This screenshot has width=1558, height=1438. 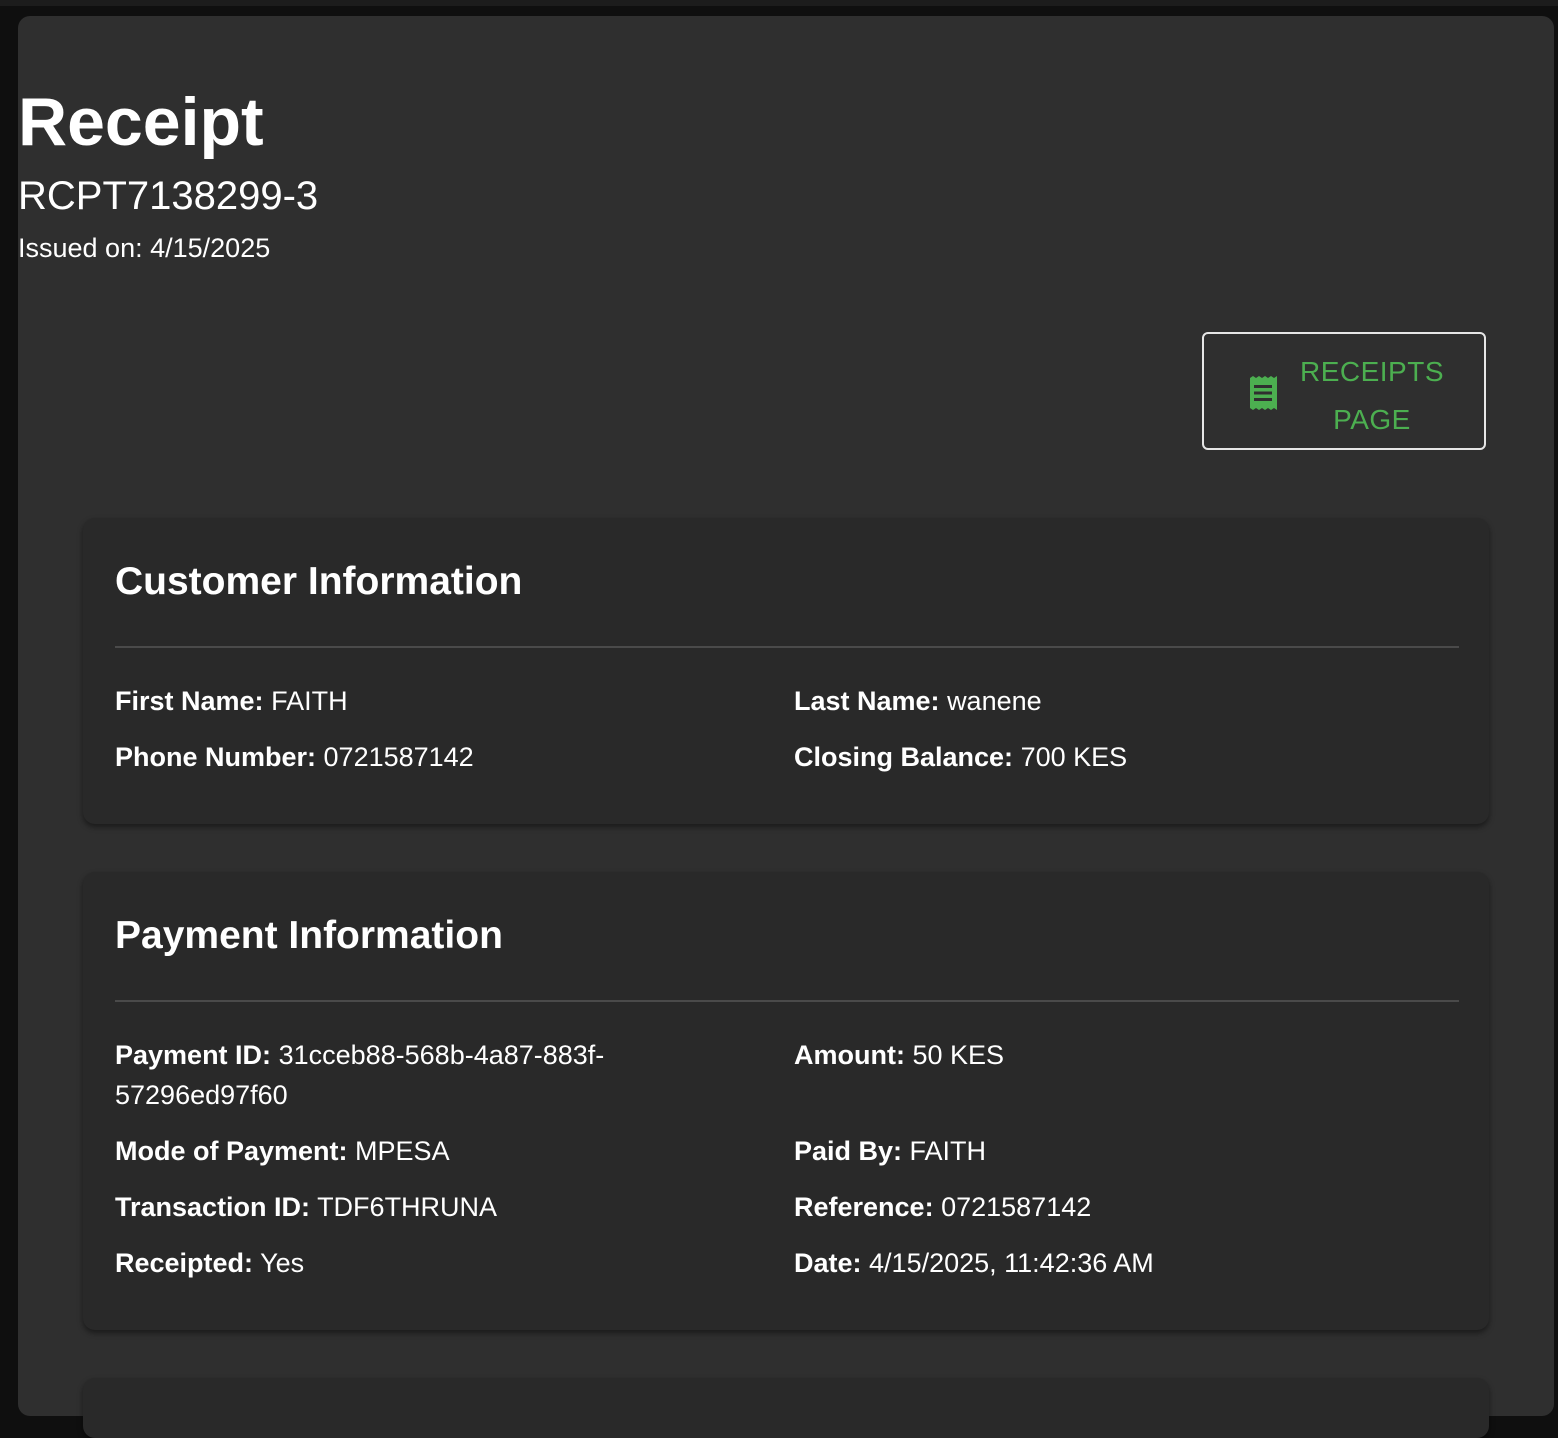 I want to click on transaction-id-field: Transaction ID: TDF6THRUNA, so click(x=306, y=1207).